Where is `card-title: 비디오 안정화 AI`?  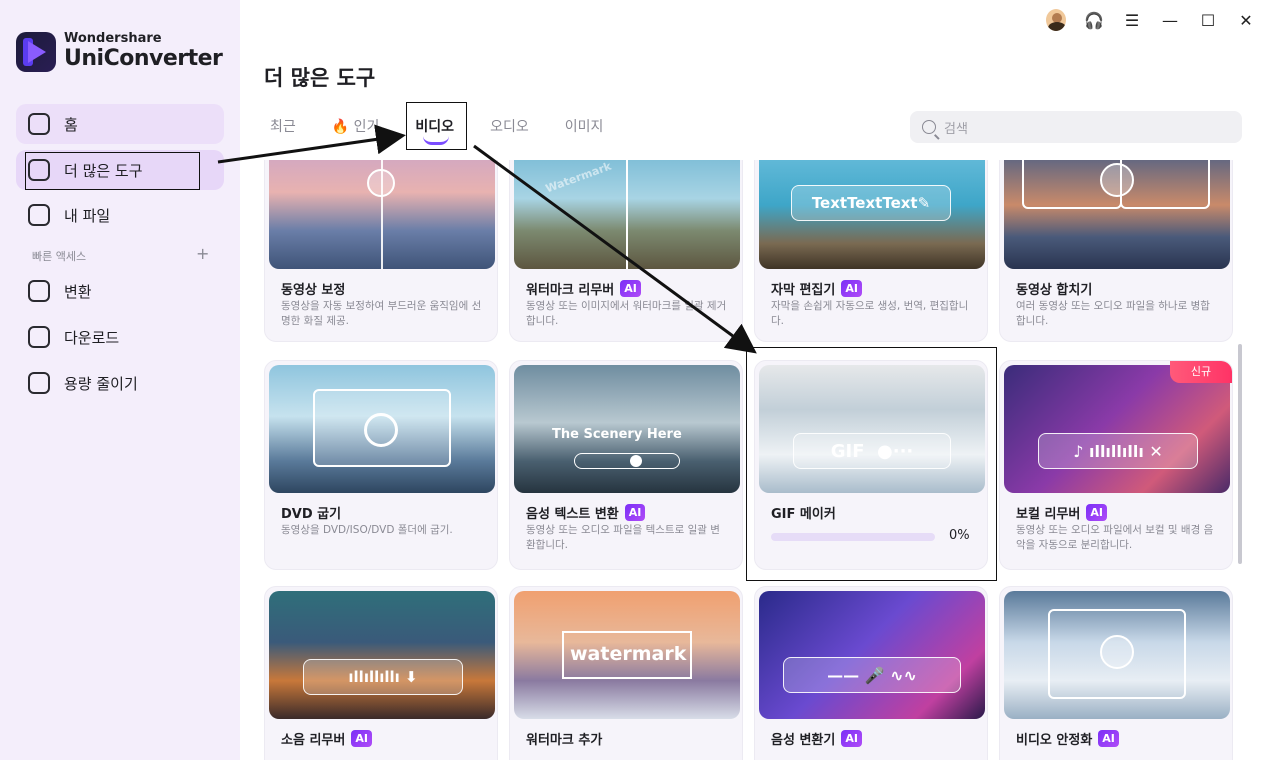
card-title: 비디오 안정화 AI is located at coordinates (1067, 738).